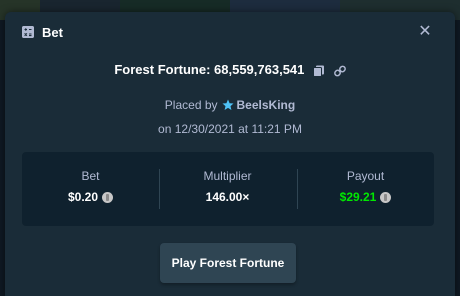 This screenshot has height=296, width=460. What do you see at coordinates (365, 176) in the screenshot?
I see `payout-label: Payout` at bounding box center [365, 176].